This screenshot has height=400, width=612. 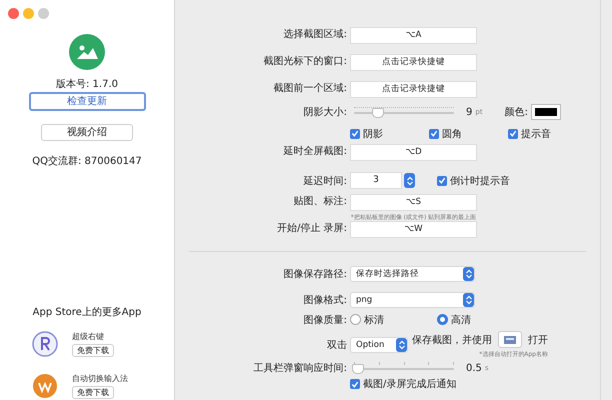 I want to click on letter-w-app-icon, so click(x=45, y=386).